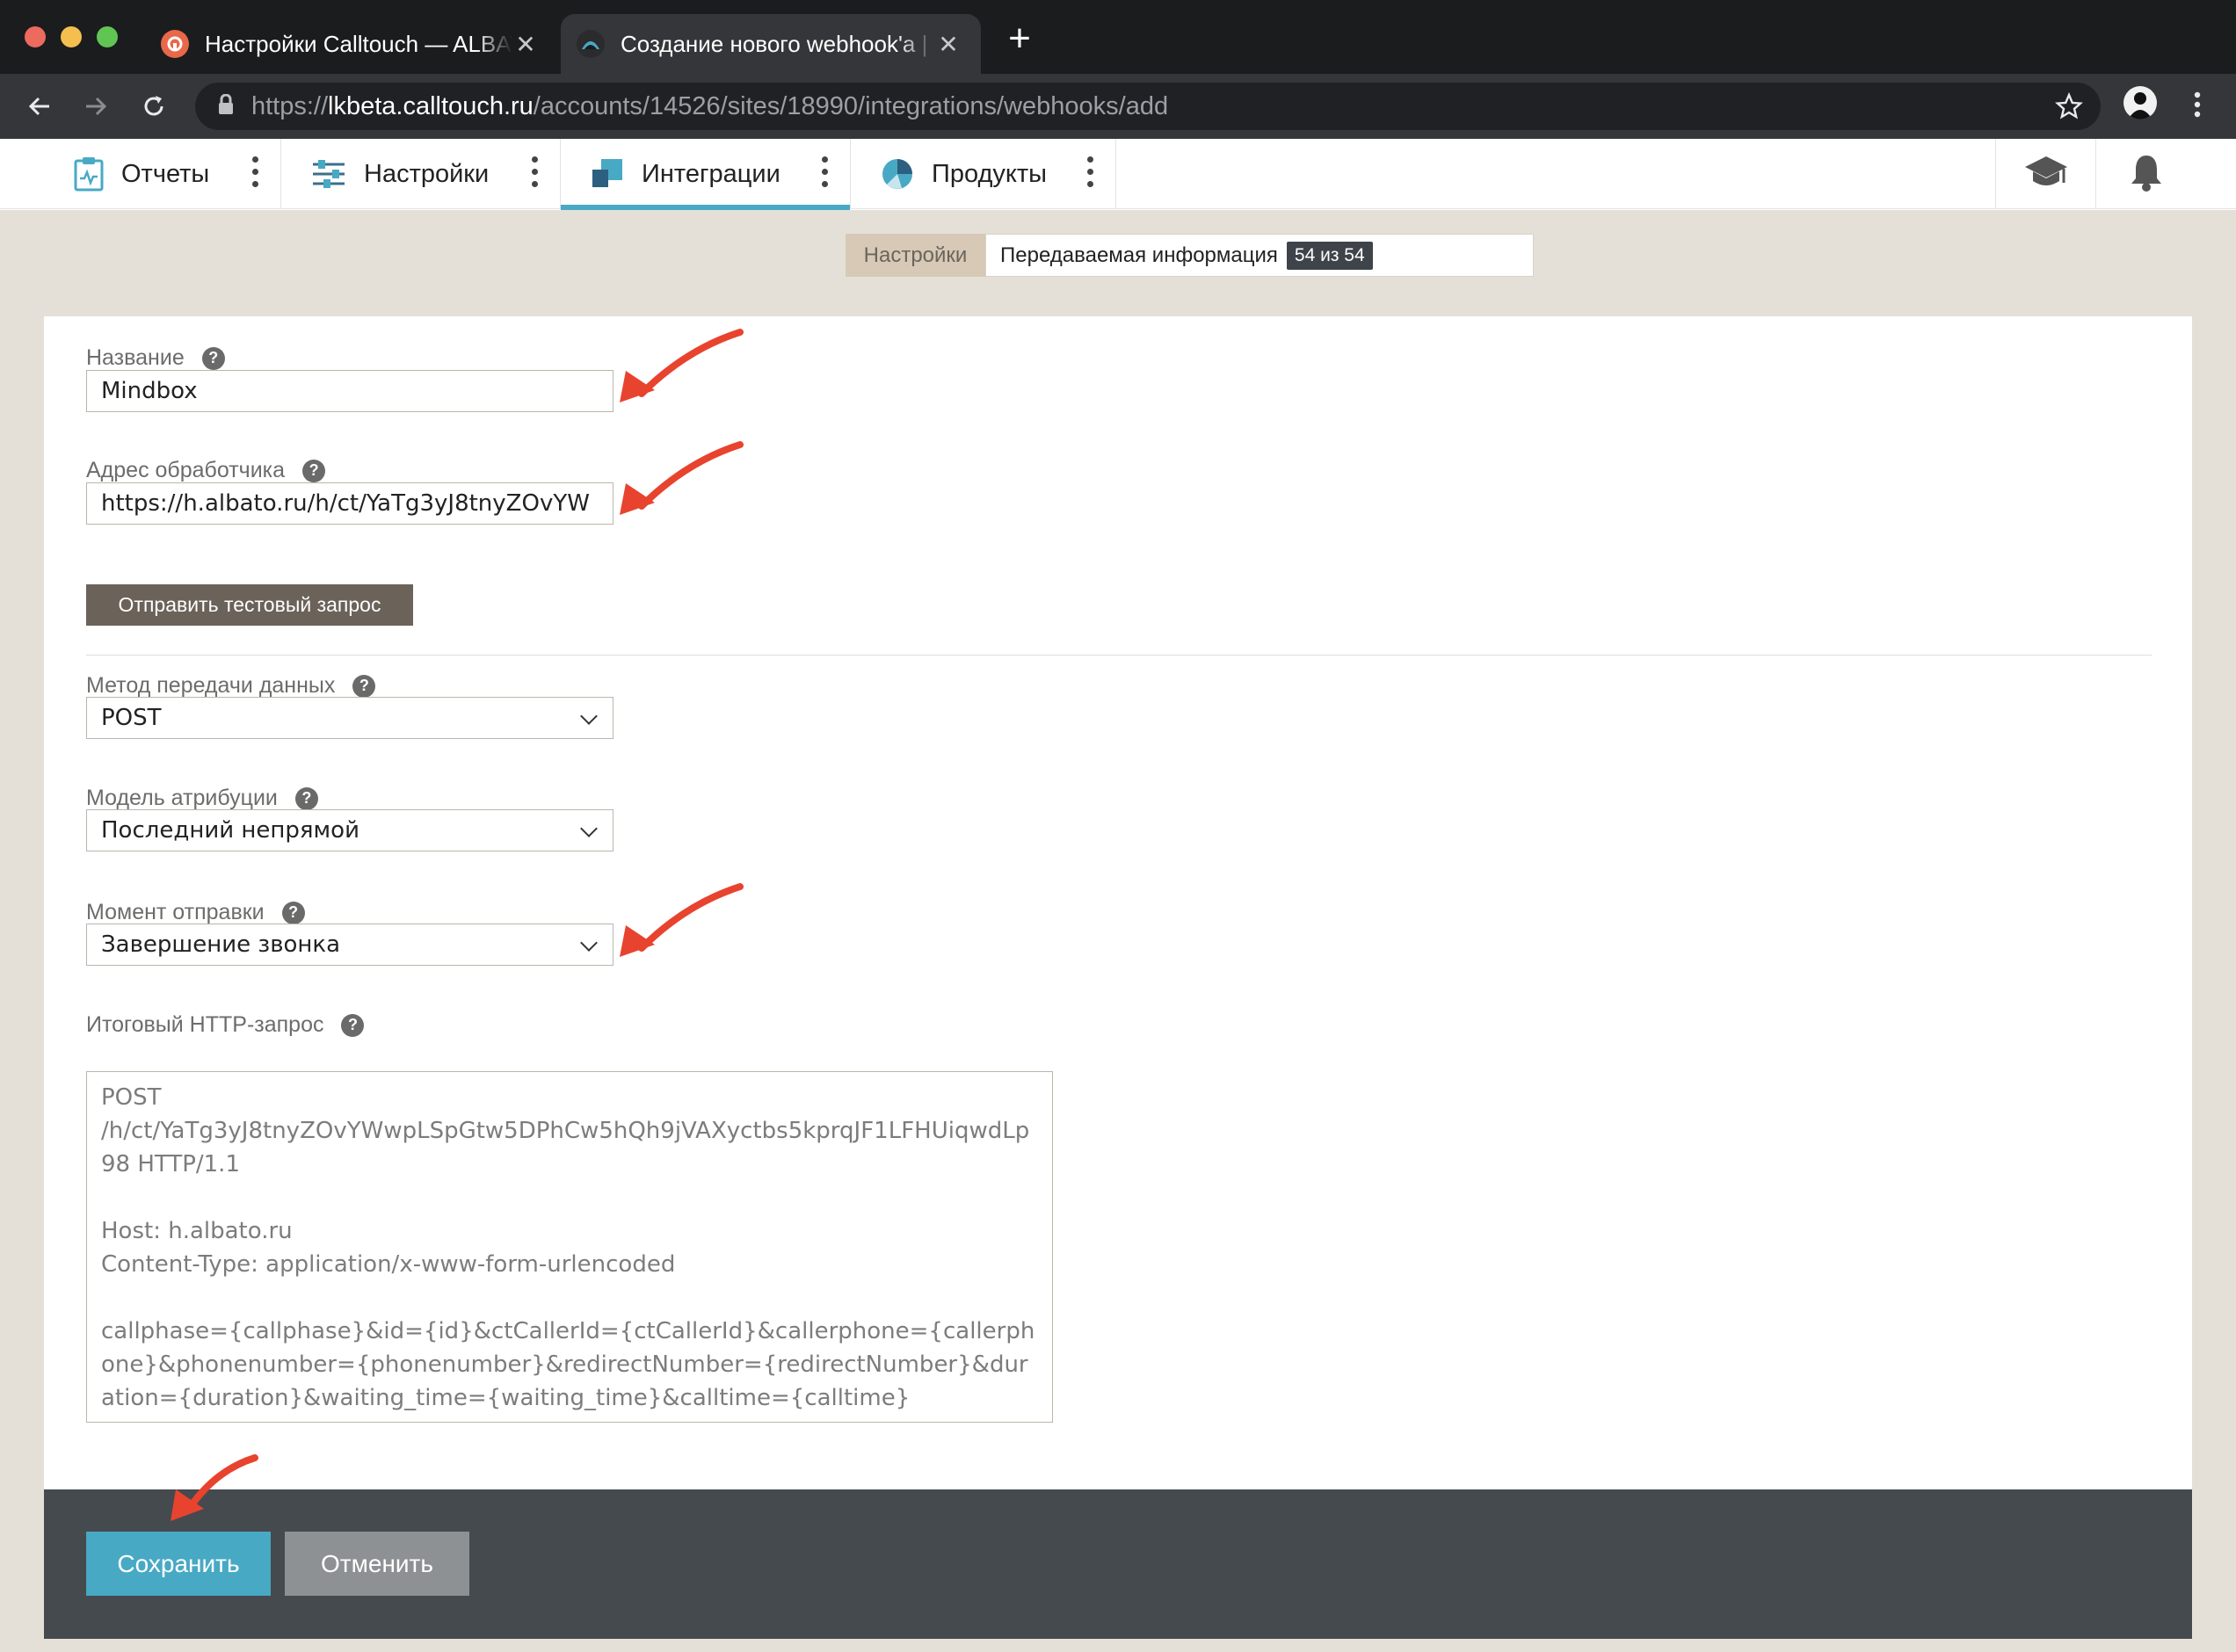  Describe the element at coordinates (349, 718) in the screenshot. I see `method-select: POST` at that location.